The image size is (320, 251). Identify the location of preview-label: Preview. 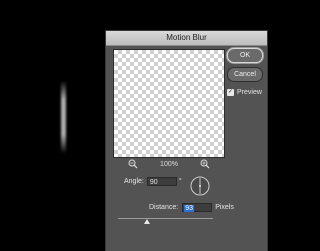
(249, 92).